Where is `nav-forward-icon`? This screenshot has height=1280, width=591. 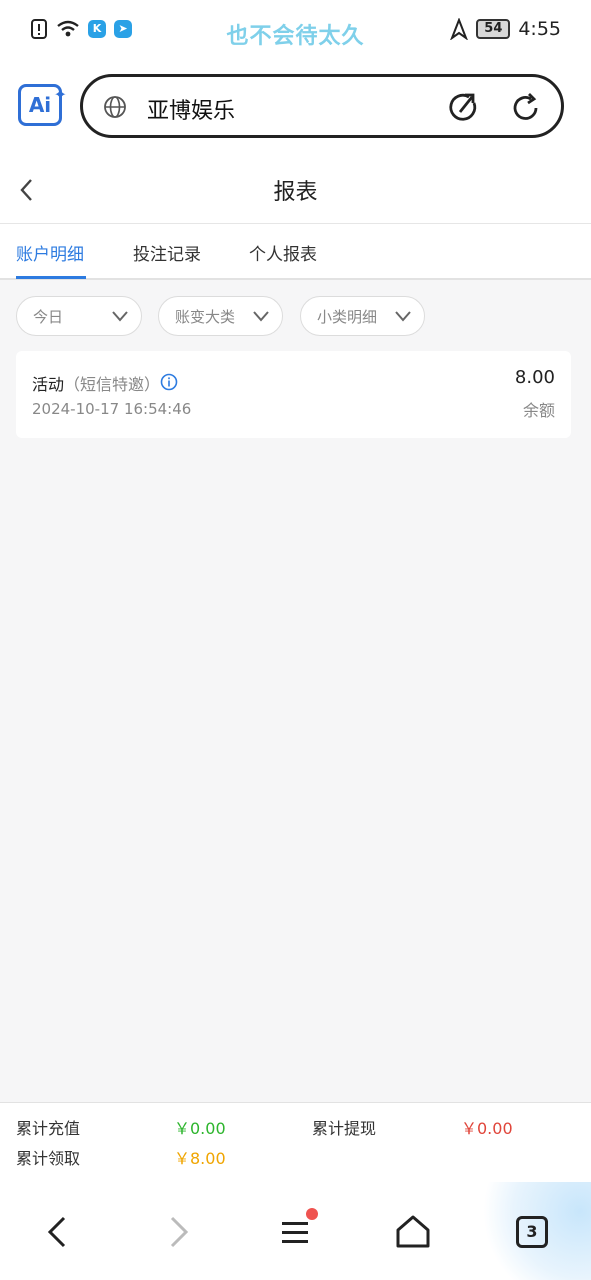 nav-forward-icon is located at coordinates (178, 1232).